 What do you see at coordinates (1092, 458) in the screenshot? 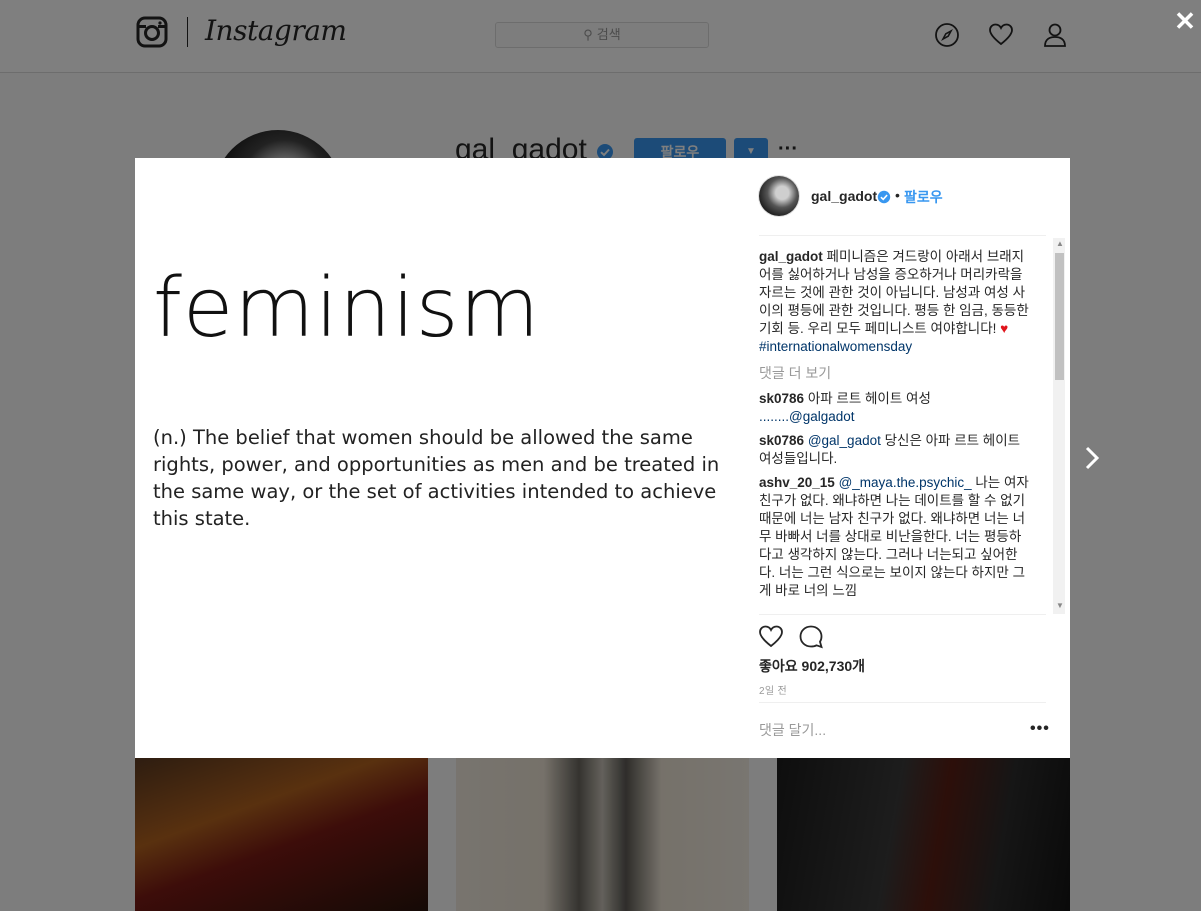
I see `chevron-right-icon` at bounding box center [1092, 458].